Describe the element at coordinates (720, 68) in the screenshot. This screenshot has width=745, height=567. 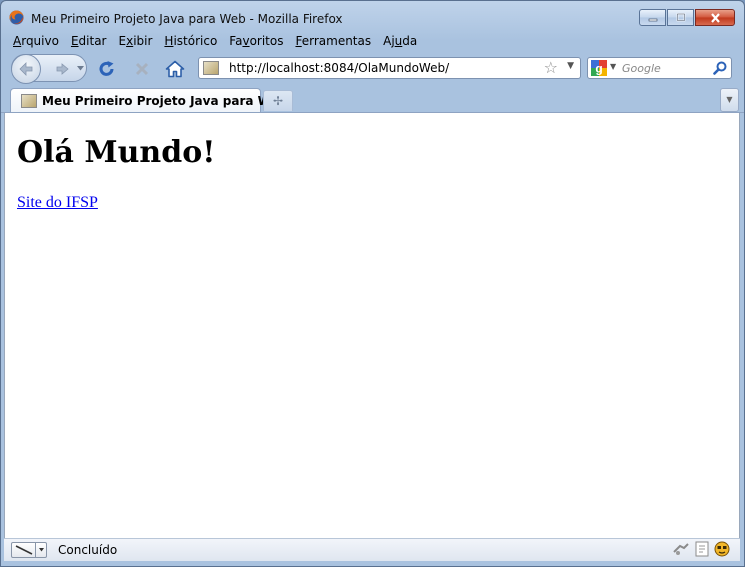
I see `search-icon` at that location.